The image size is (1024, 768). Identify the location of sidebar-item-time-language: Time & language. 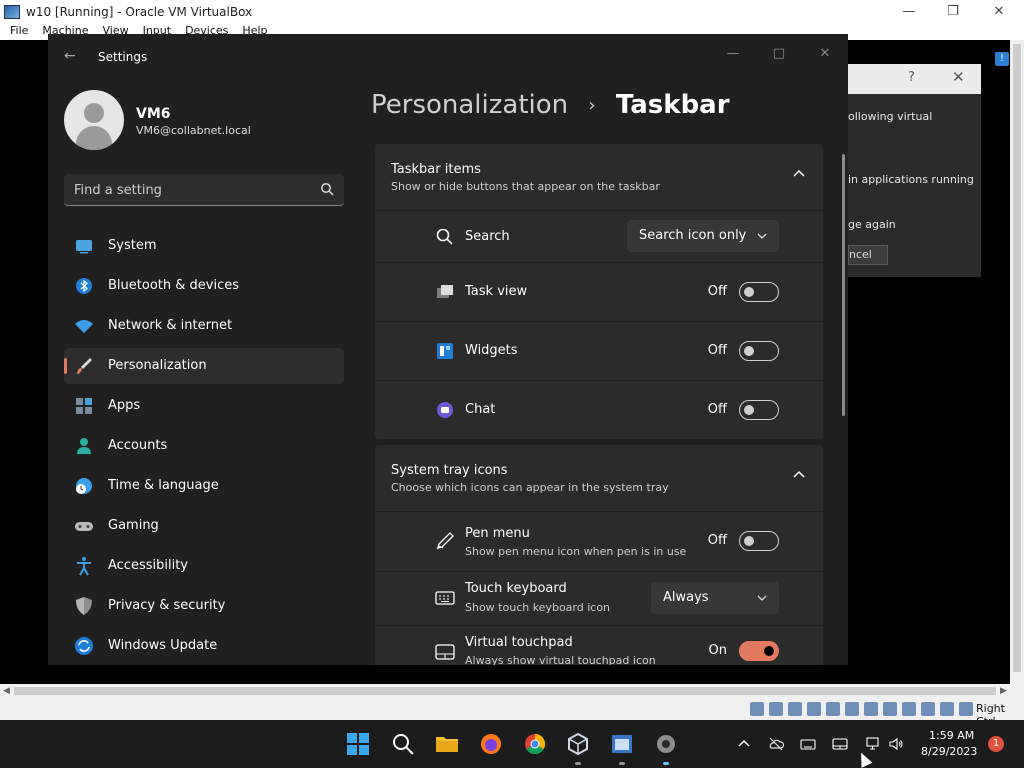
(204, 486).